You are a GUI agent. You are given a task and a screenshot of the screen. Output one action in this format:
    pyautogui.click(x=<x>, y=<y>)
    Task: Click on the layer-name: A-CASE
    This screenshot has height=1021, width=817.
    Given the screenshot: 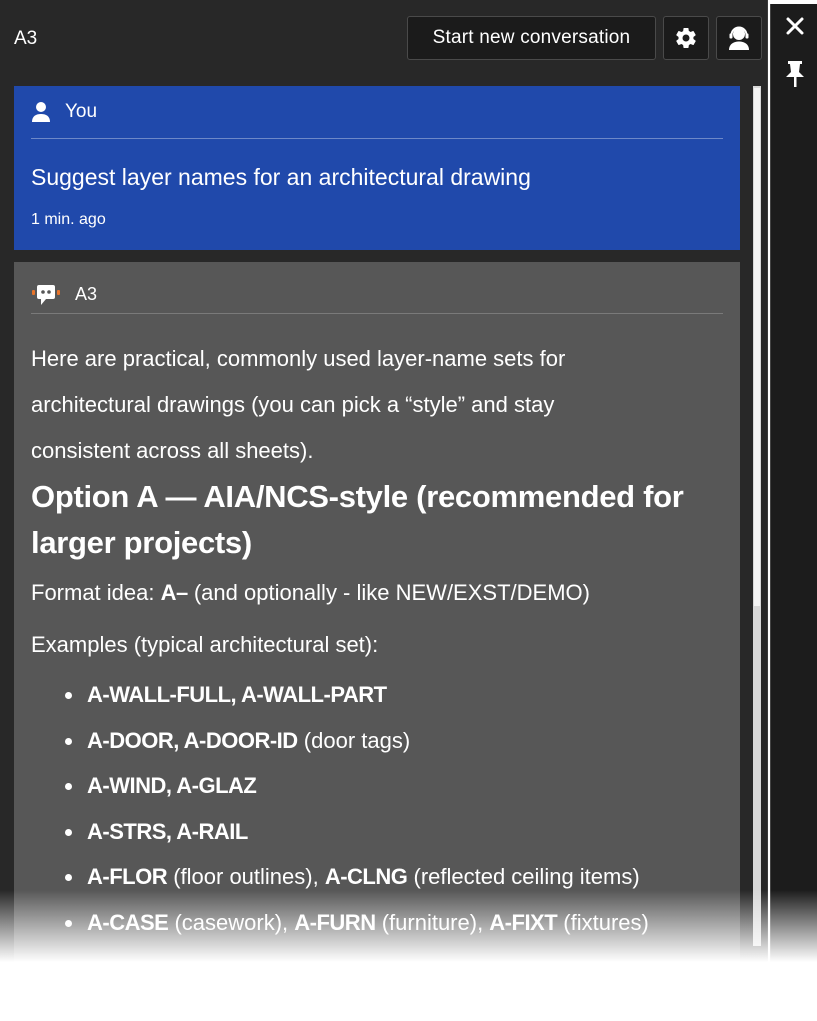 What is the action you would take?
    pyautogui.click(x=128, y=922)
    